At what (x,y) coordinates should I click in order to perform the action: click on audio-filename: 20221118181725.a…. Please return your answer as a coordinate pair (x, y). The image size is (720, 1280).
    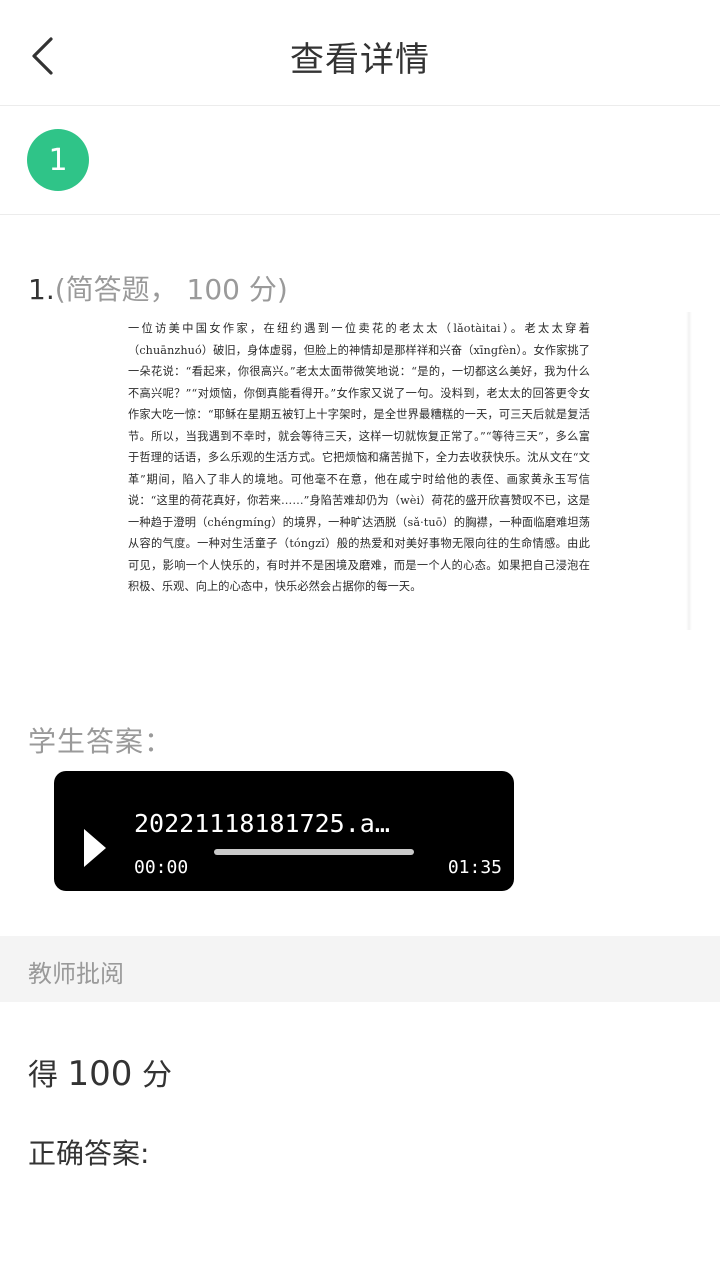
    Looking at the image, I should click on (262, 823).